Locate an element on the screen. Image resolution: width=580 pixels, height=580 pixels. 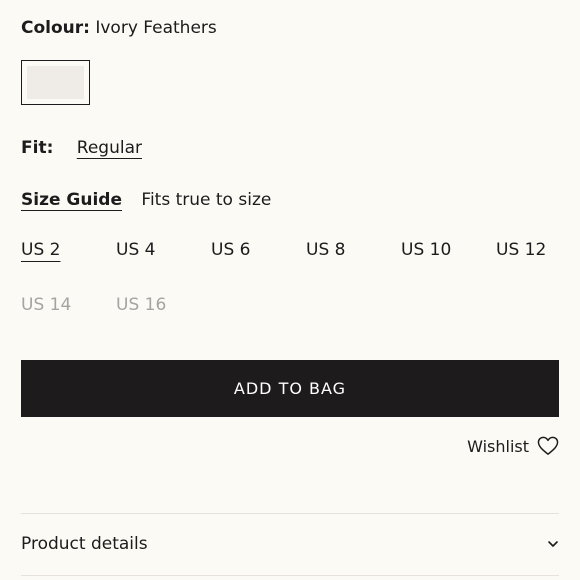
product-details-accordion: Product details is located at coordinates (290, 544).